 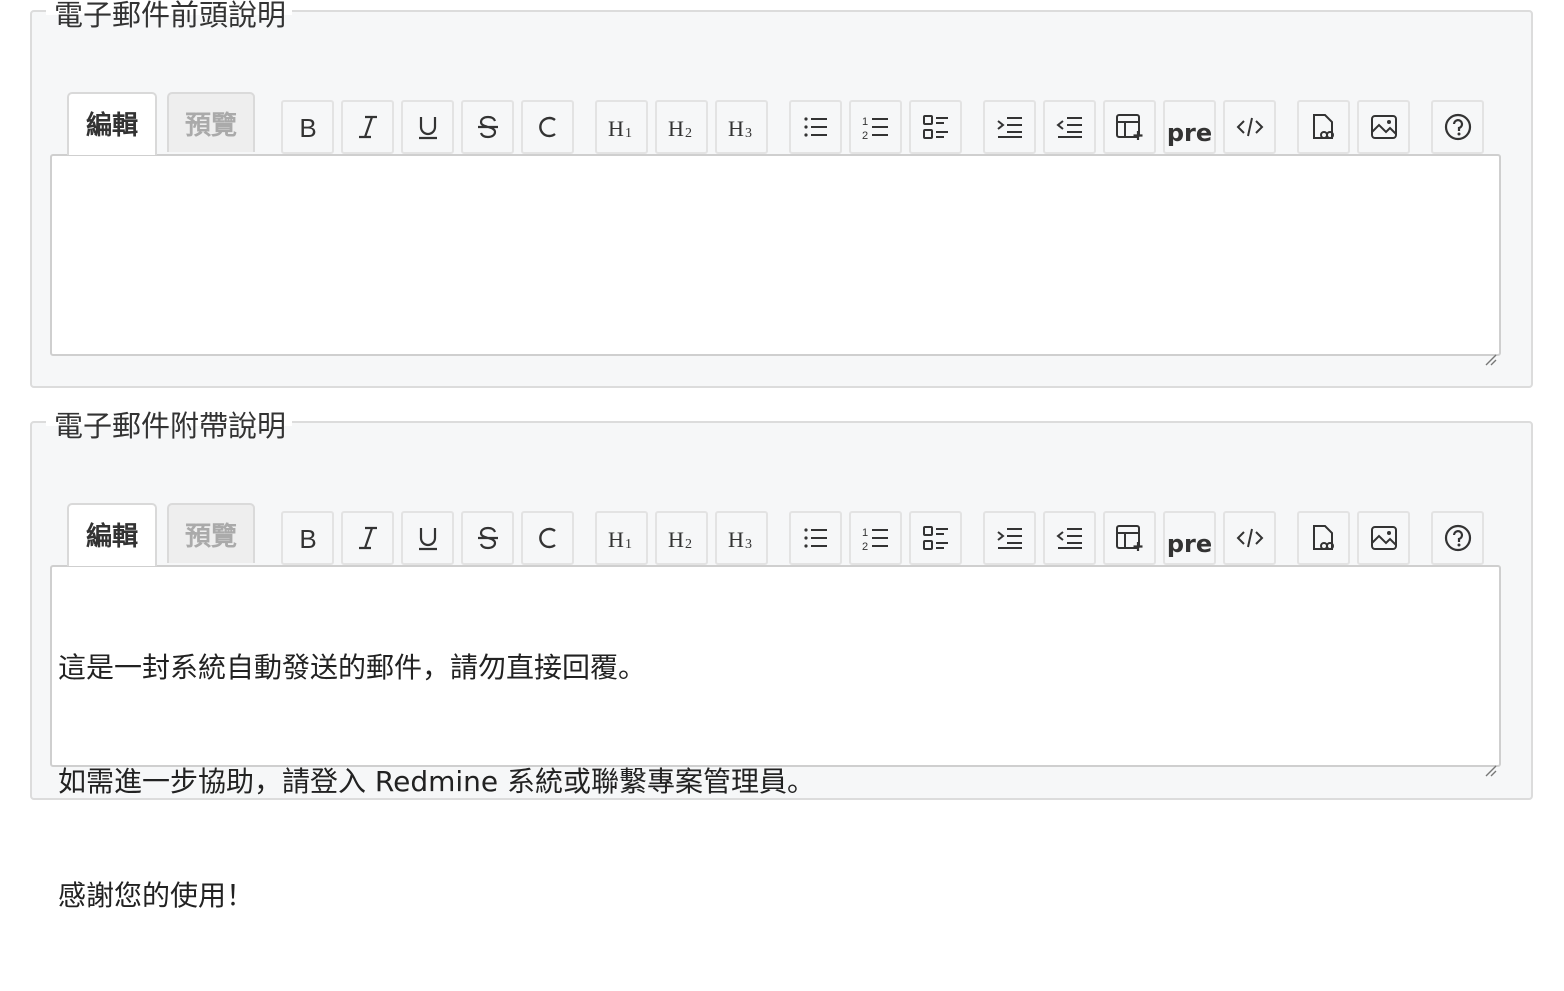 I want to click on h2-icon: H2, so click(x=682, y=538).